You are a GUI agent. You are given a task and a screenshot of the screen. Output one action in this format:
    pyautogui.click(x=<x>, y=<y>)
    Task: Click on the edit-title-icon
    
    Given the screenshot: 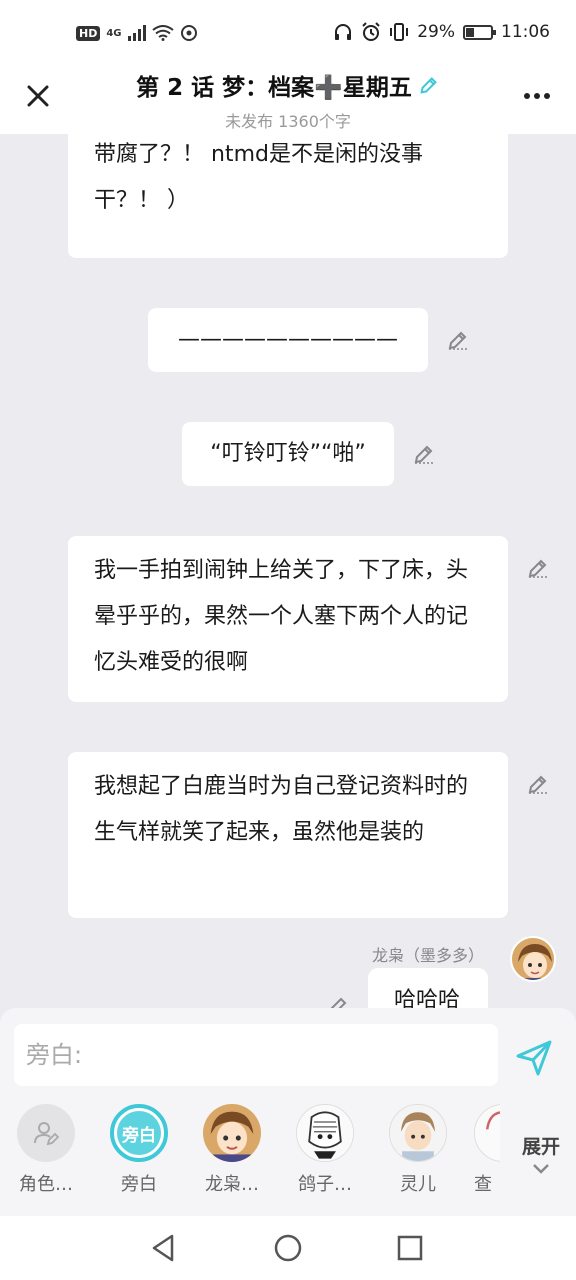 What is the action you would take?
    pyautogui.click(x=429, y=85)
    